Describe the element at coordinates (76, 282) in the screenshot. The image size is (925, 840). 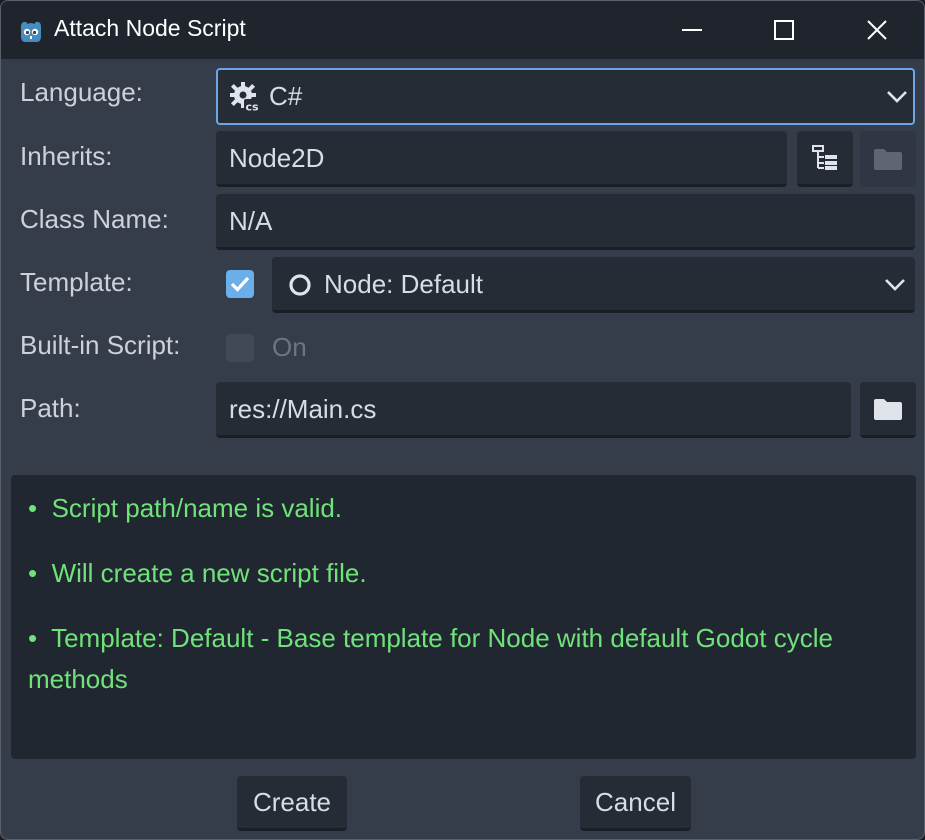
I see `template-label: Template:` at that location.